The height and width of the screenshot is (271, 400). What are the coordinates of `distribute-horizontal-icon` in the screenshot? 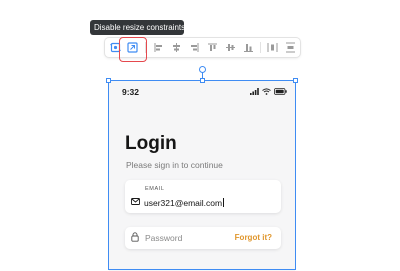 It's located at (272, 47).